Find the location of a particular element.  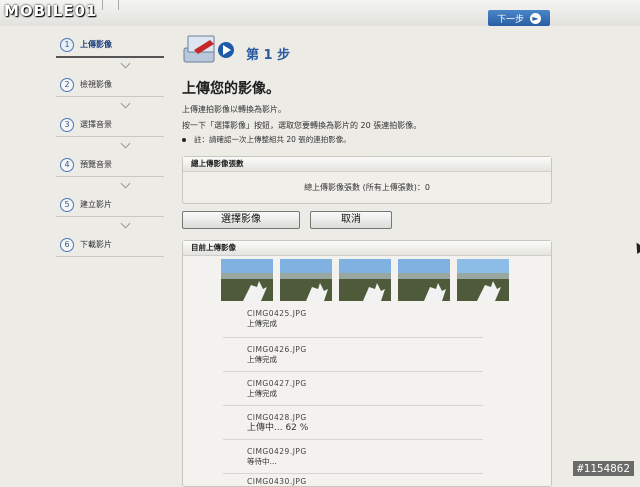

sidebar-item-label: 檢視影像 is located at coordinates (96, 84).